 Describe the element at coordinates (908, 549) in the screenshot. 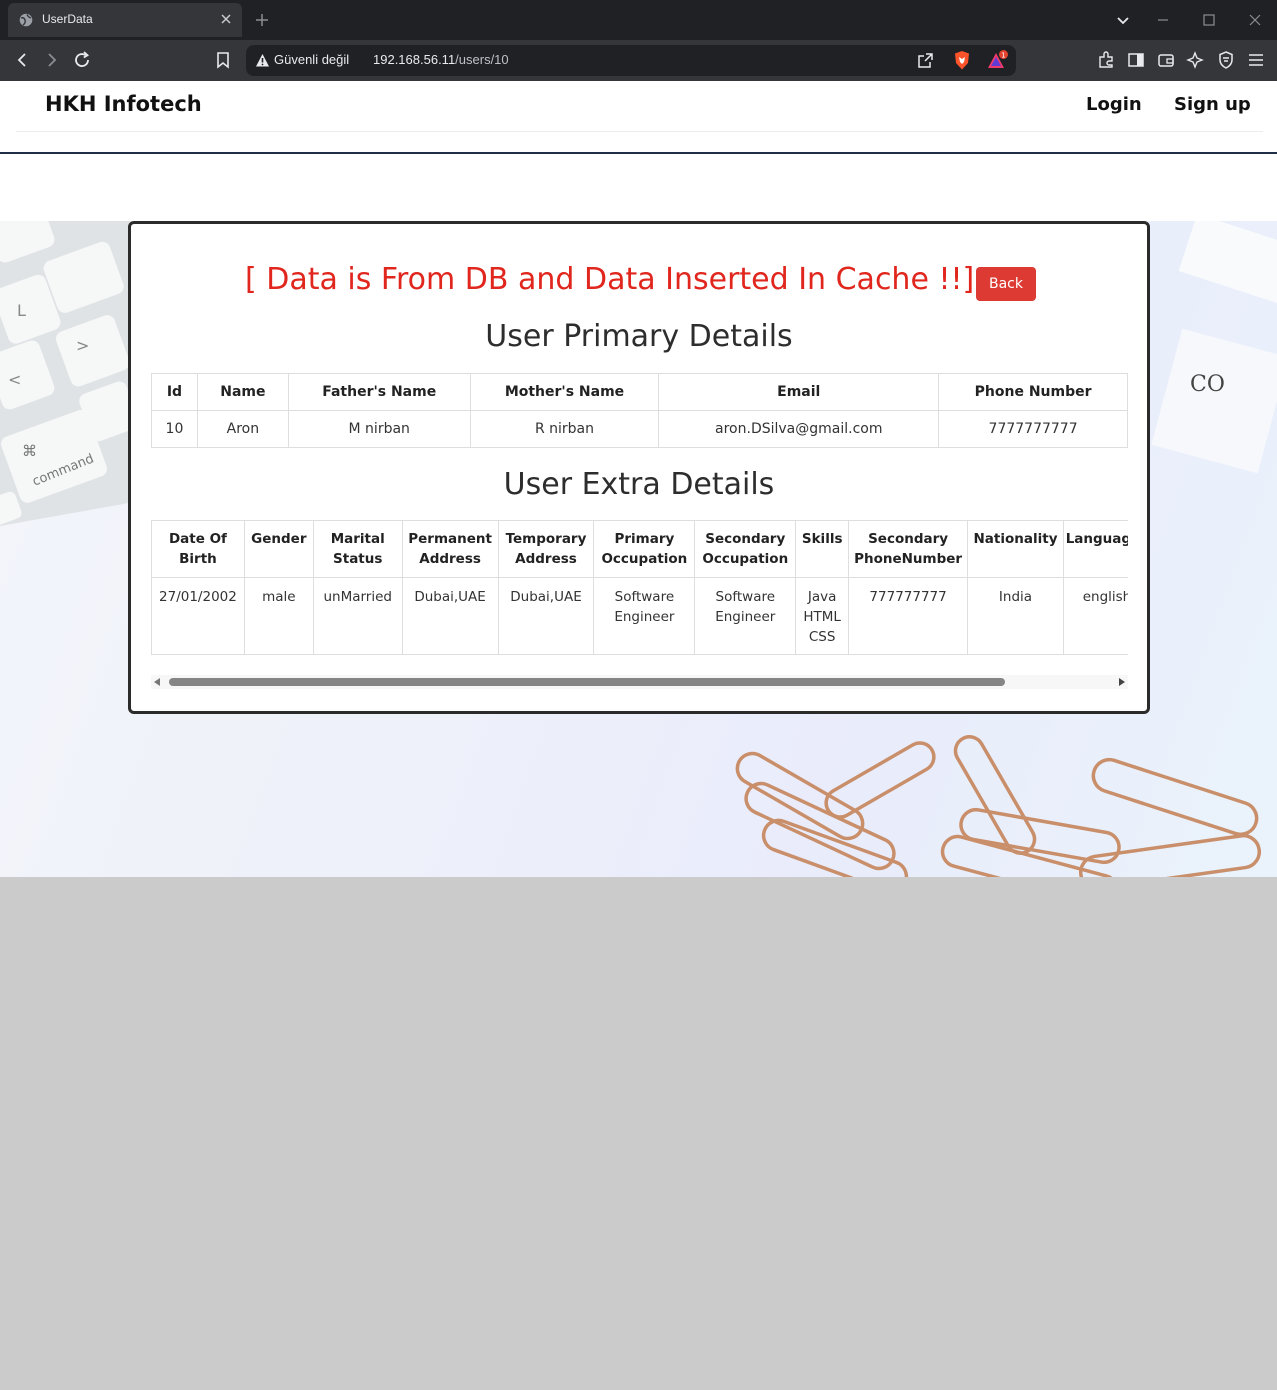

I see `col-header-secondary-phone: Secondary PhoneNumber` at that location.